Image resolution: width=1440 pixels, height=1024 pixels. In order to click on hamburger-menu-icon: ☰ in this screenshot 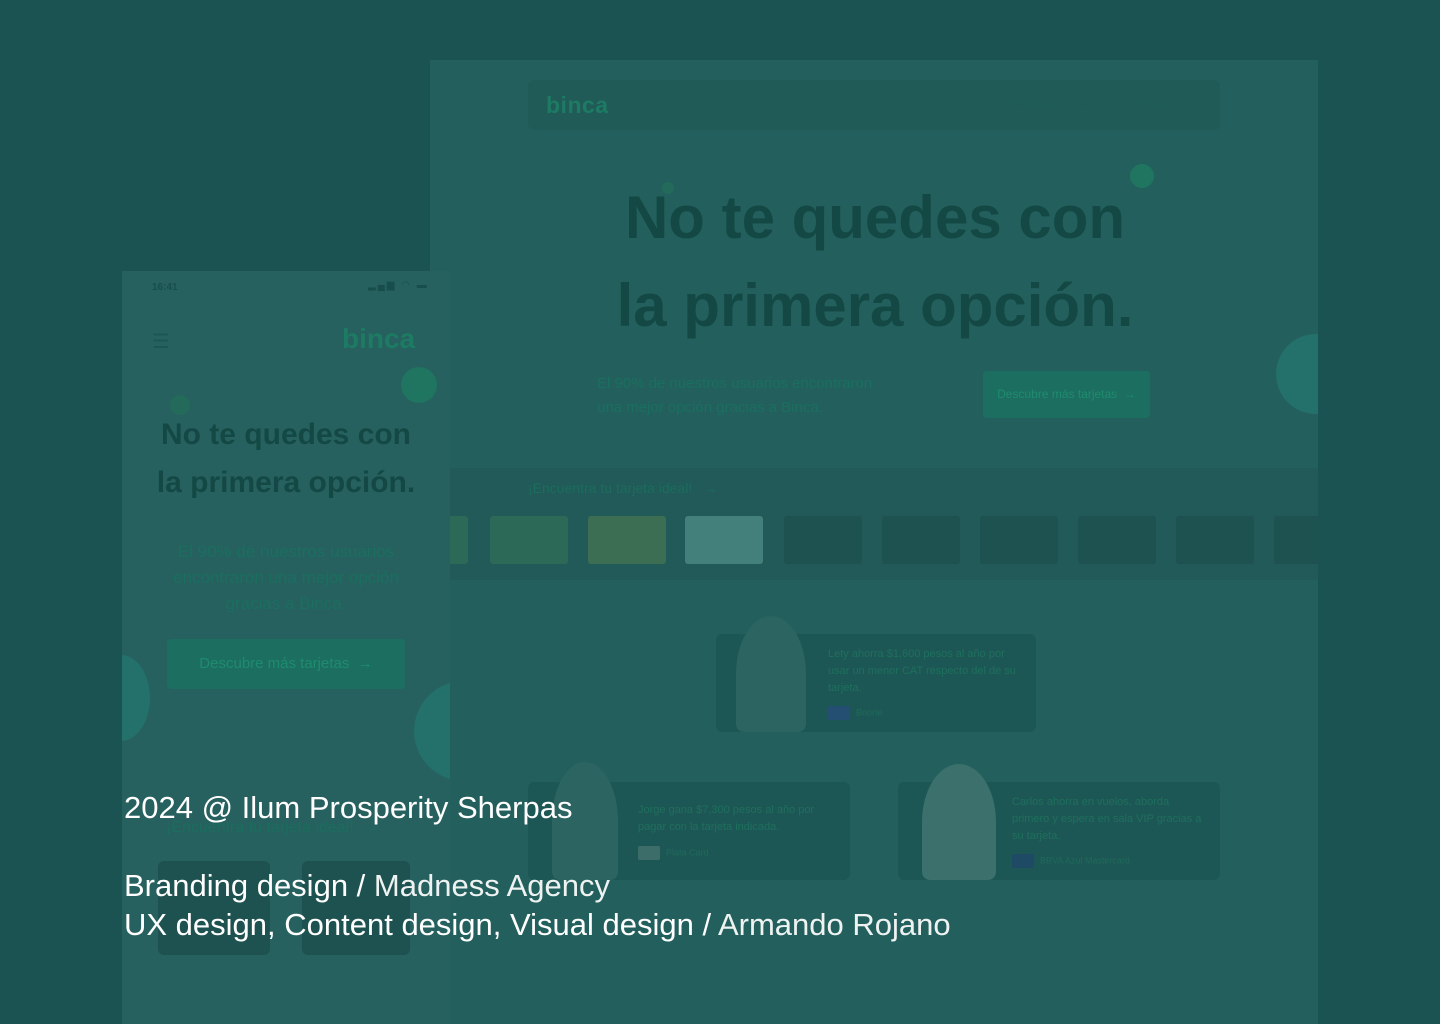, I will do `click(161, 341)`.